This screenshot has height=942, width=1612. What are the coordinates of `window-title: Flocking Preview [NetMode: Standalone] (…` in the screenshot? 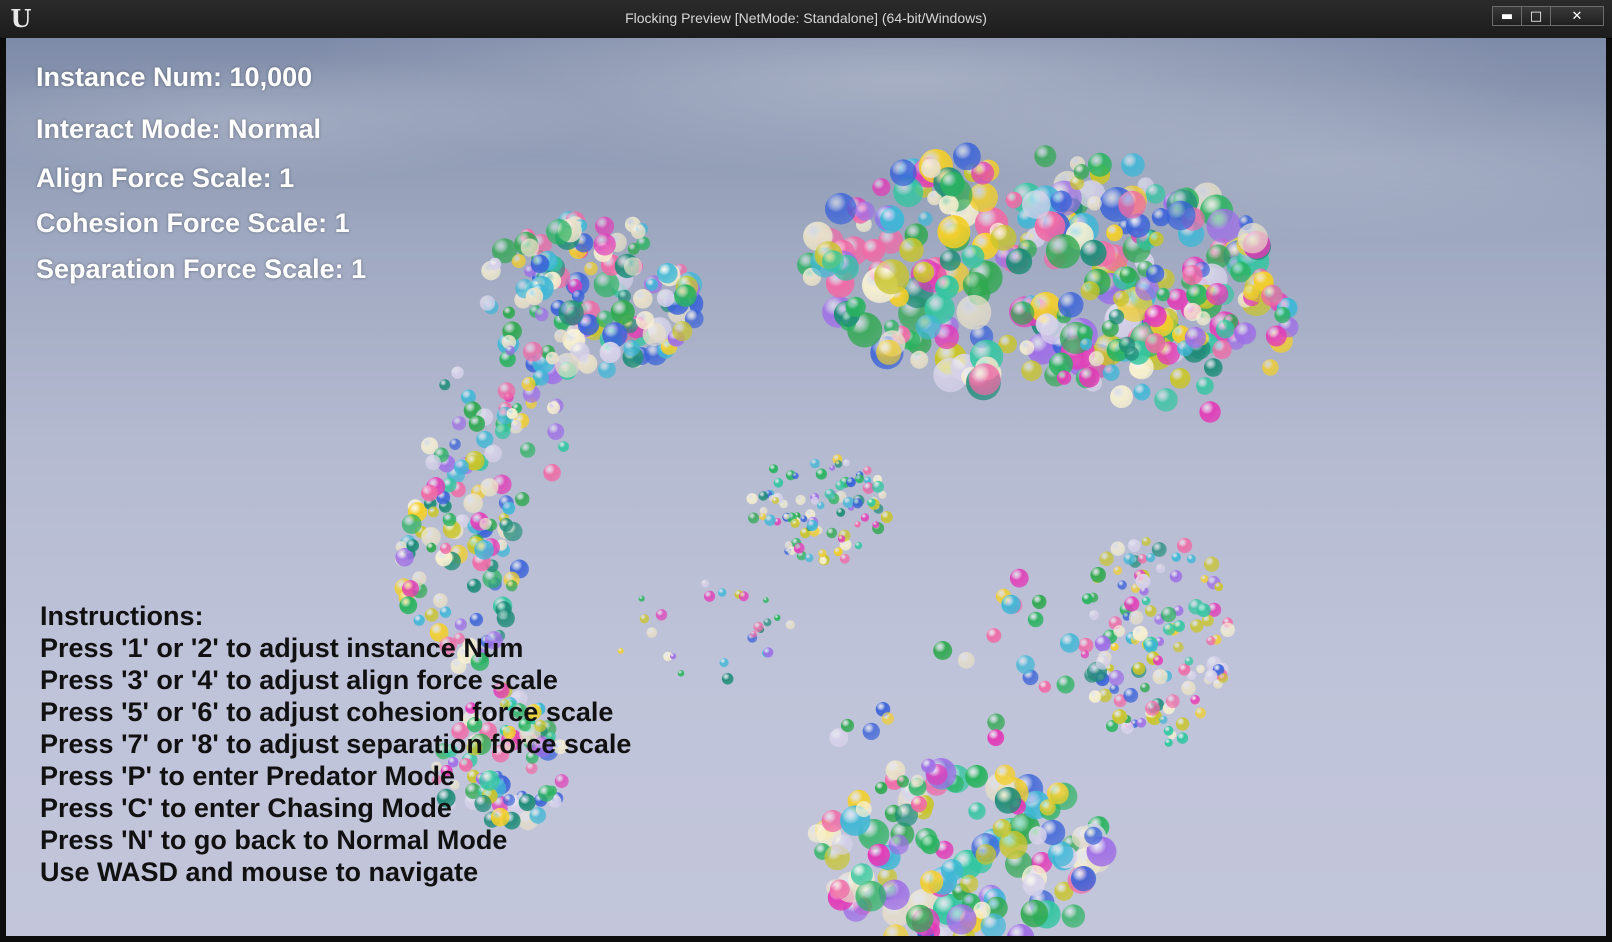 It's located at (806, 18).